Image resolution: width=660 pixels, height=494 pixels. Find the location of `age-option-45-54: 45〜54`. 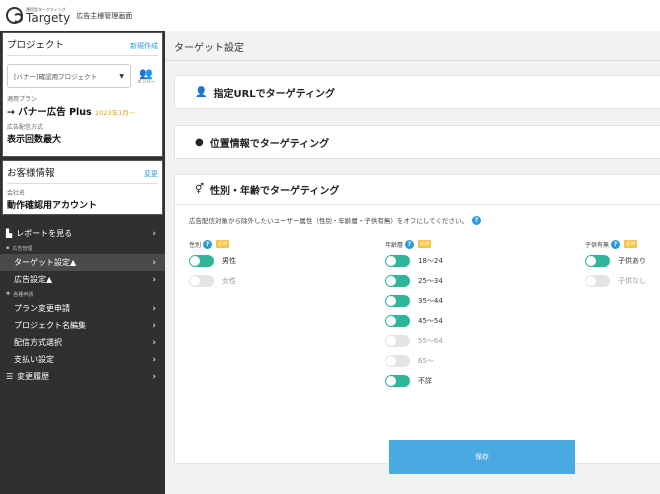

age-option-45-54: 45〜54 is located at coordinates (414, 321).